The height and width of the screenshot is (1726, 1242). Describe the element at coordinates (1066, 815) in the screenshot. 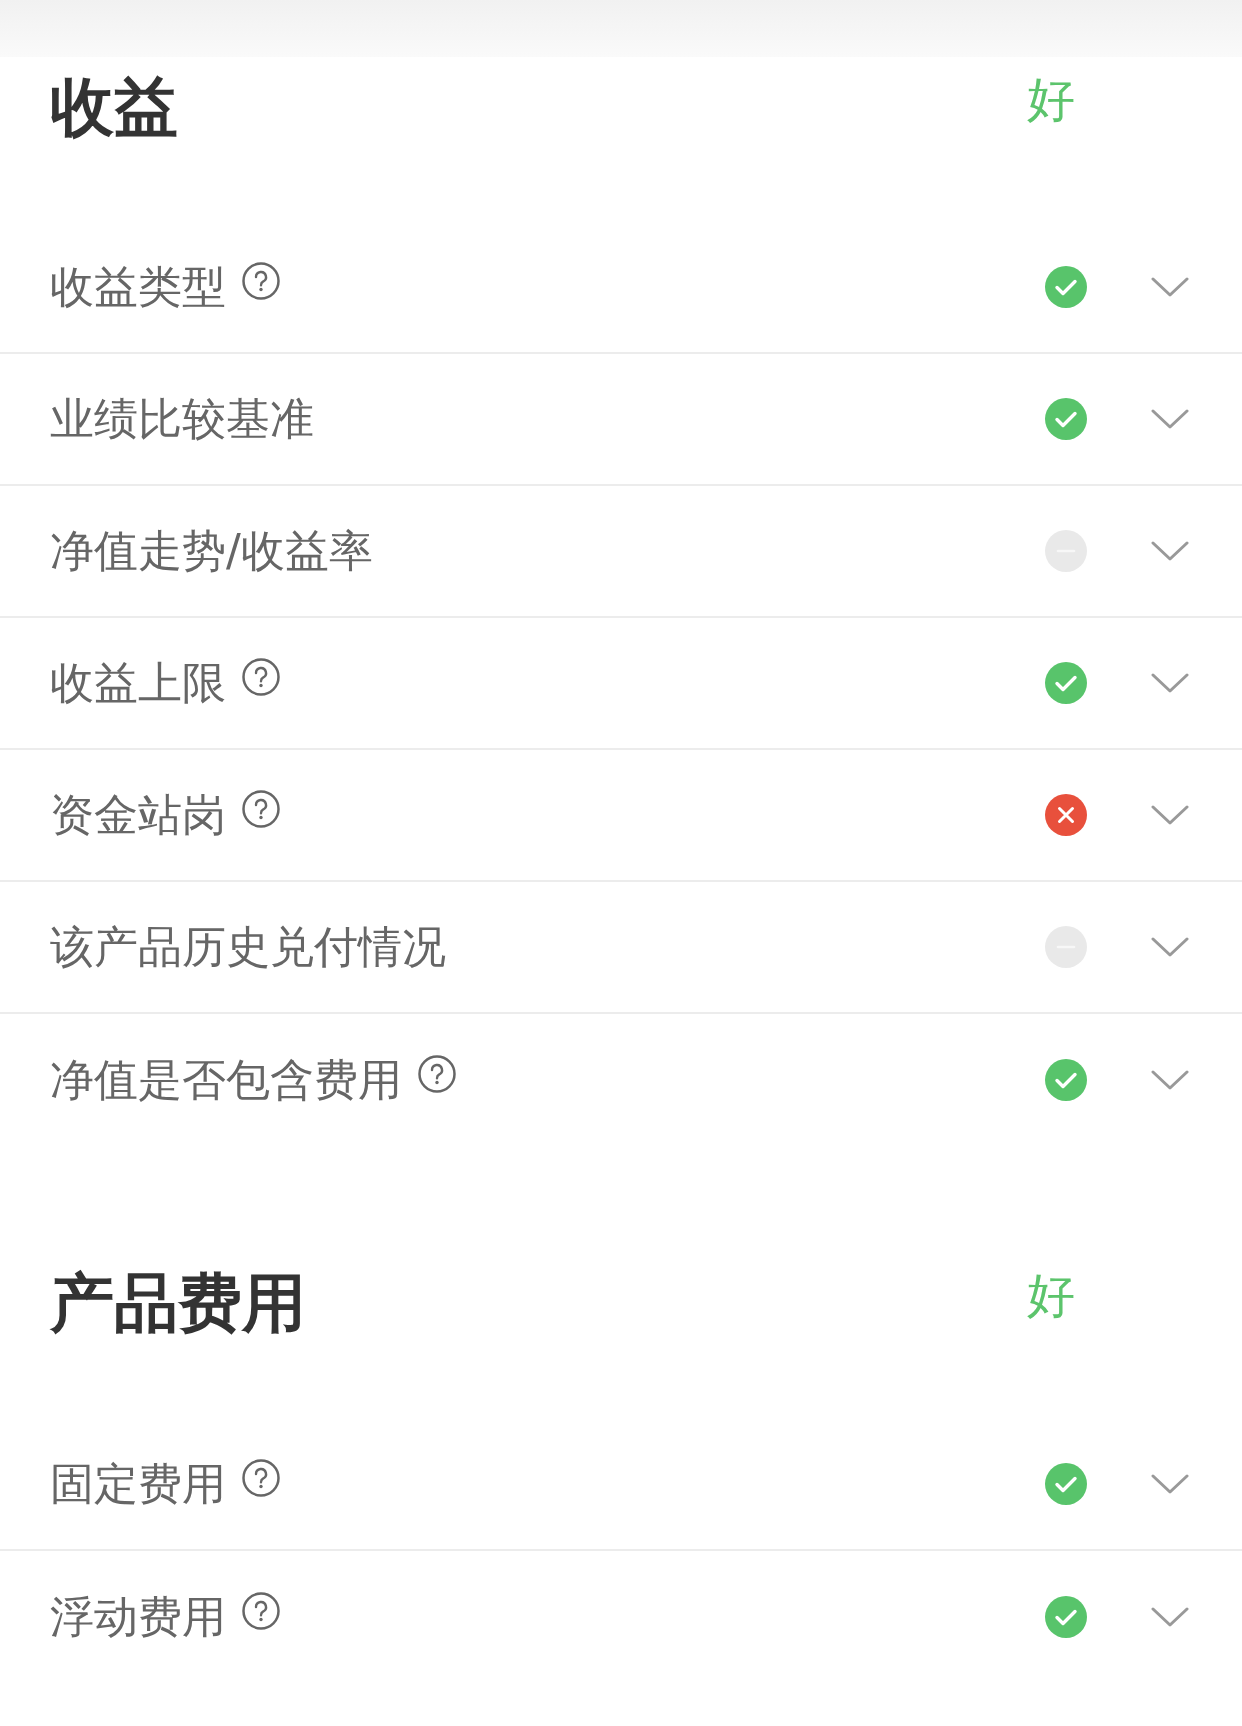

I see `cross-circle-icon` at that location.